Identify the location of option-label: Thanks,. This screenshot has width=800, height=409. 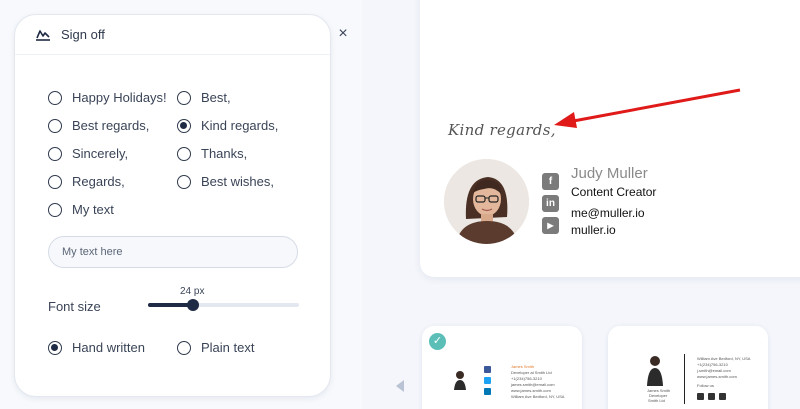
(224, 153).